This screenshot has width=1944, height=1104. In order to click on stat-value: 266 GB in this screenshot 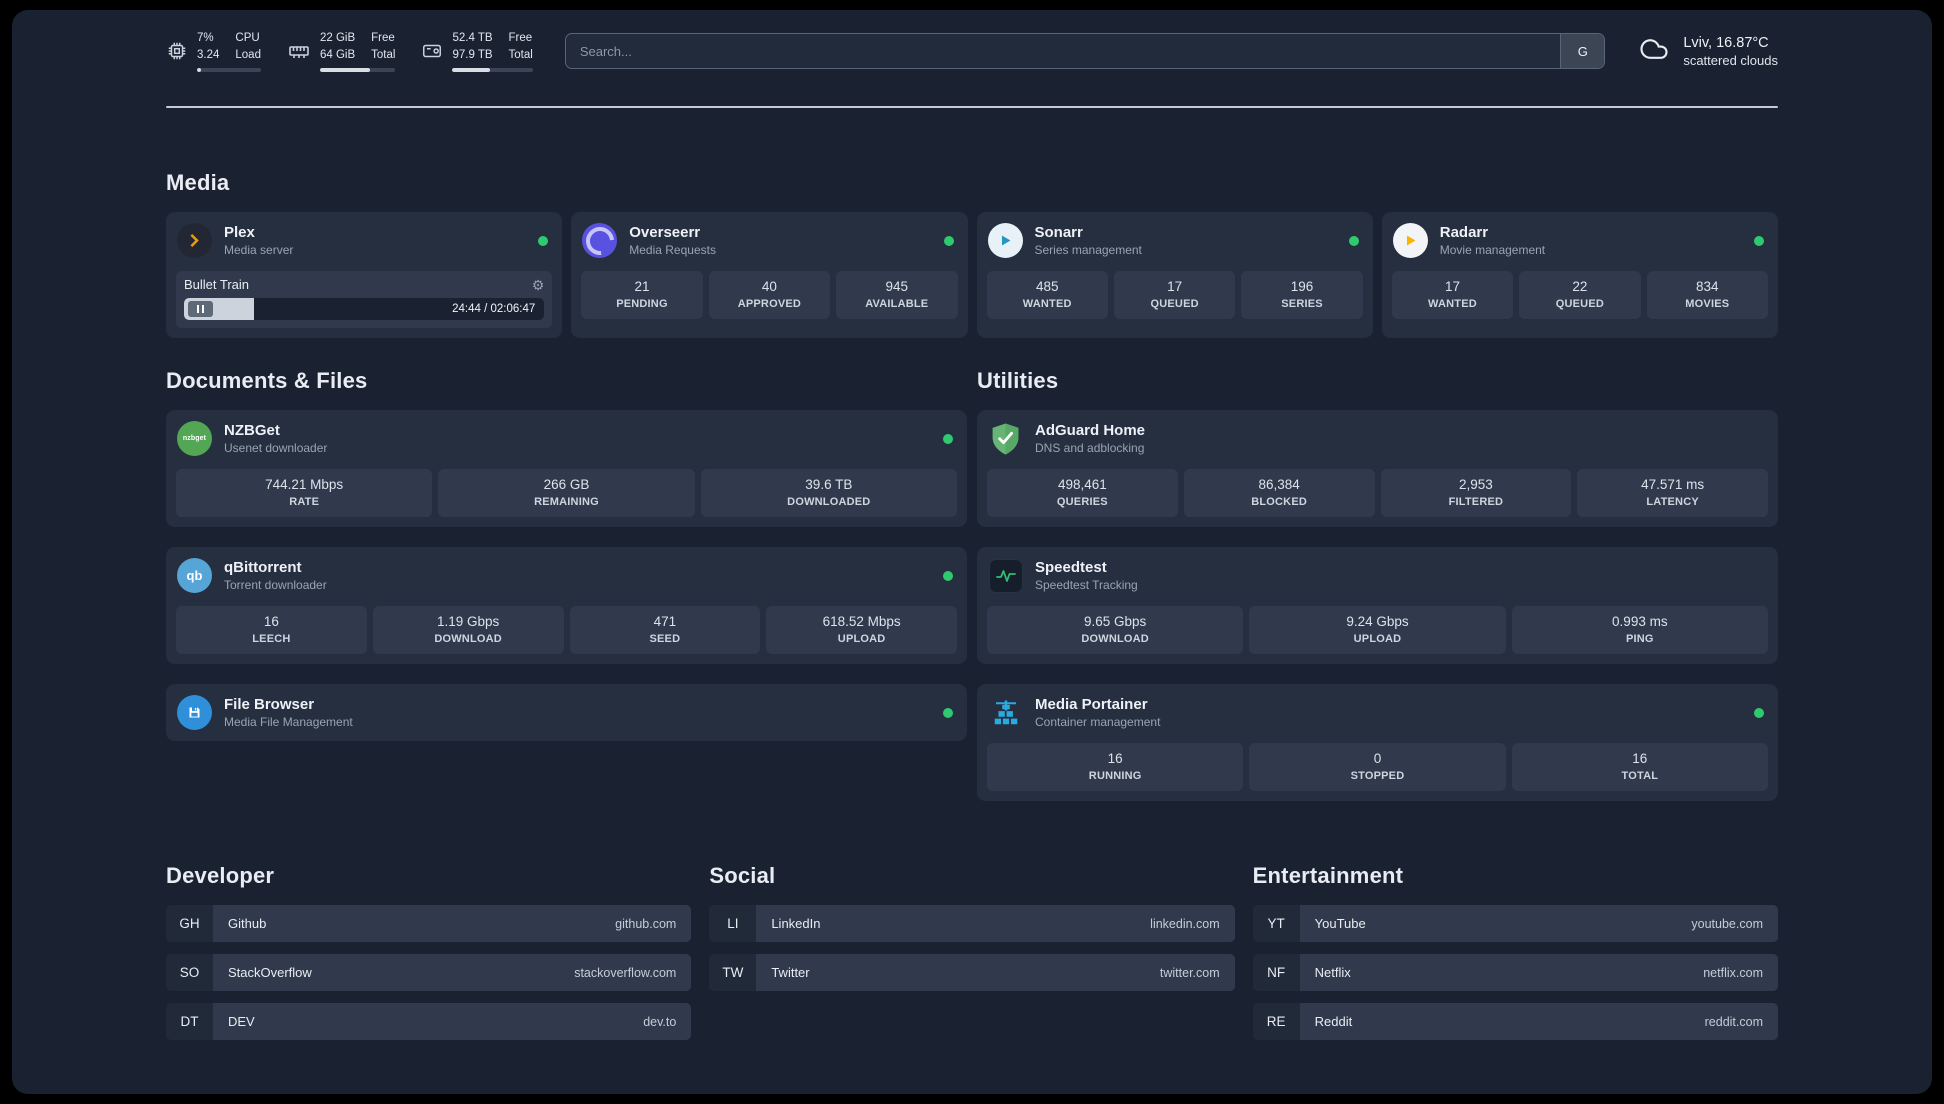, I will do `click(566, 485)`.